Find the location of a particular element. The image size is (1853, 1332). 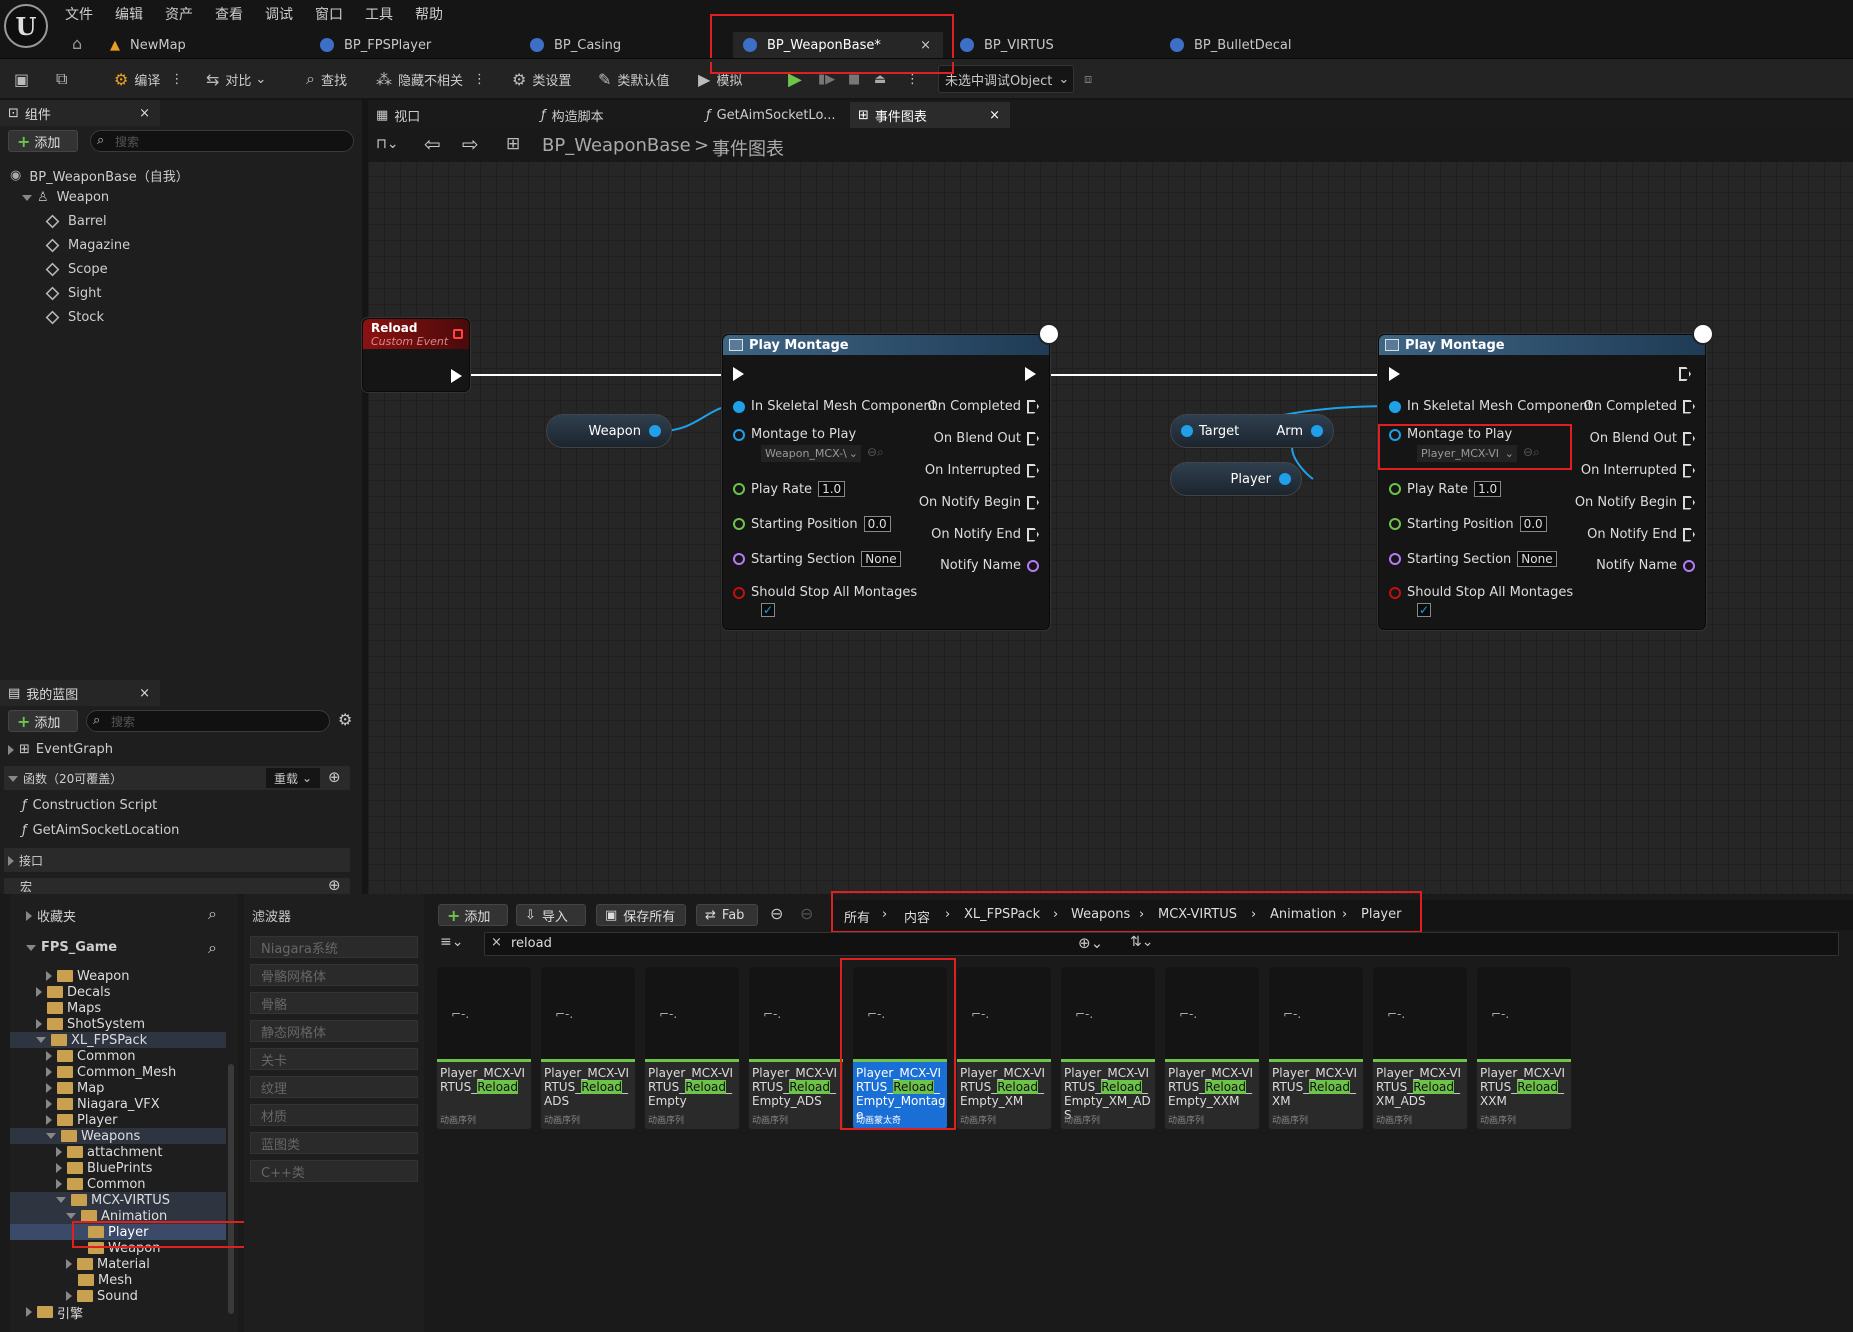

pin-play-rate: Play Rate 1.0 is located at coordinates (1445, 489).